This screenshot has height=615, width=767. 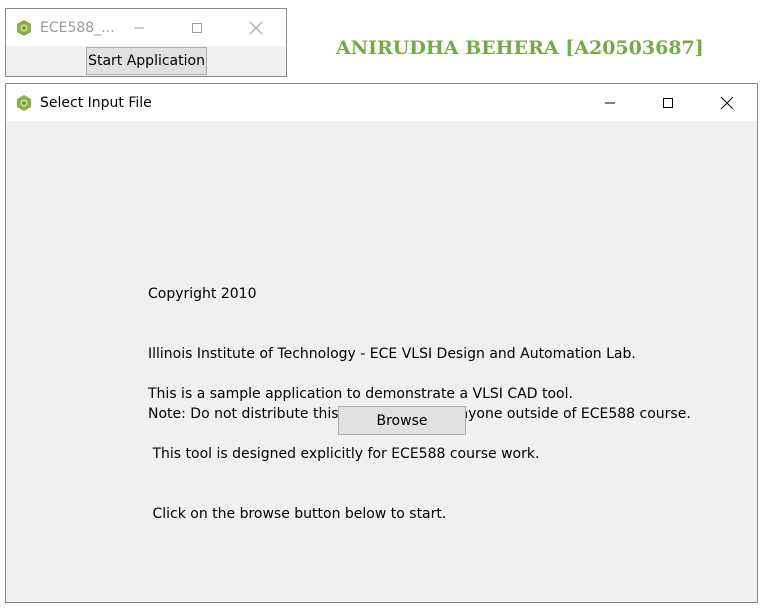 I want to click on browse-button: Browse, so click(x=402, y=420).